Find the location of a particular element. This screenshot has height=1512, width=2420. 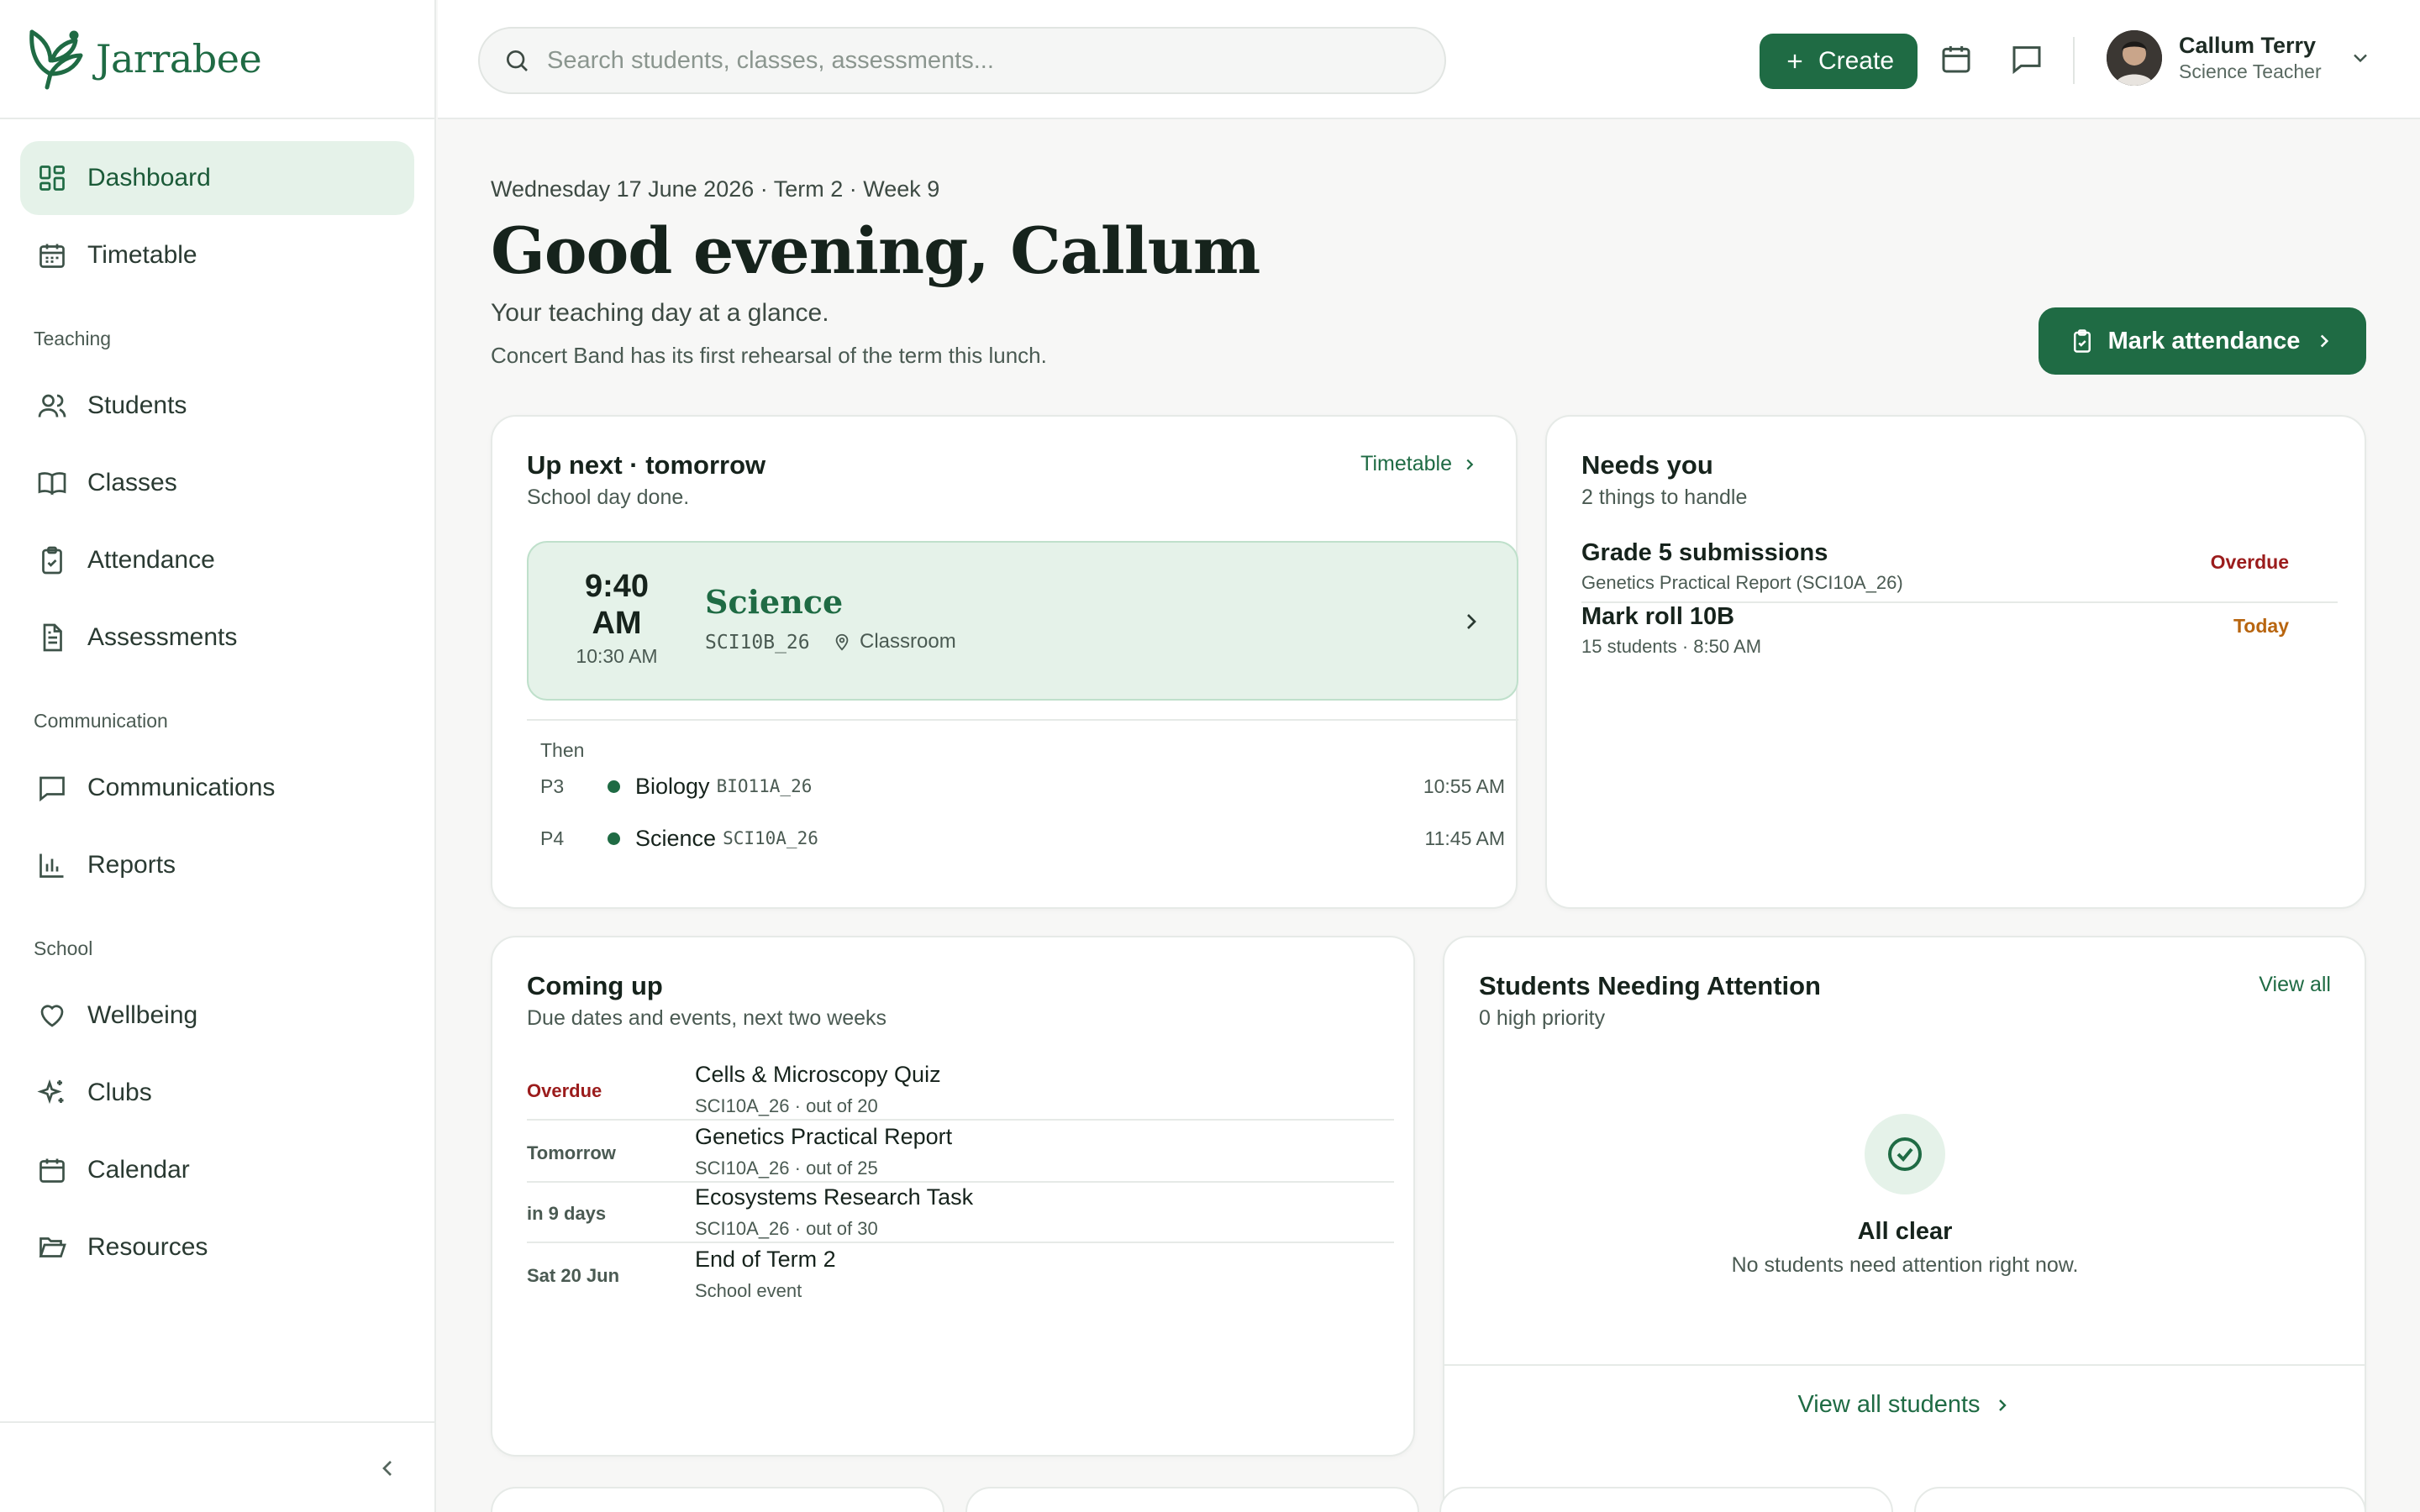

due-label: Tomorrow is located at coordinates (571, 1152).